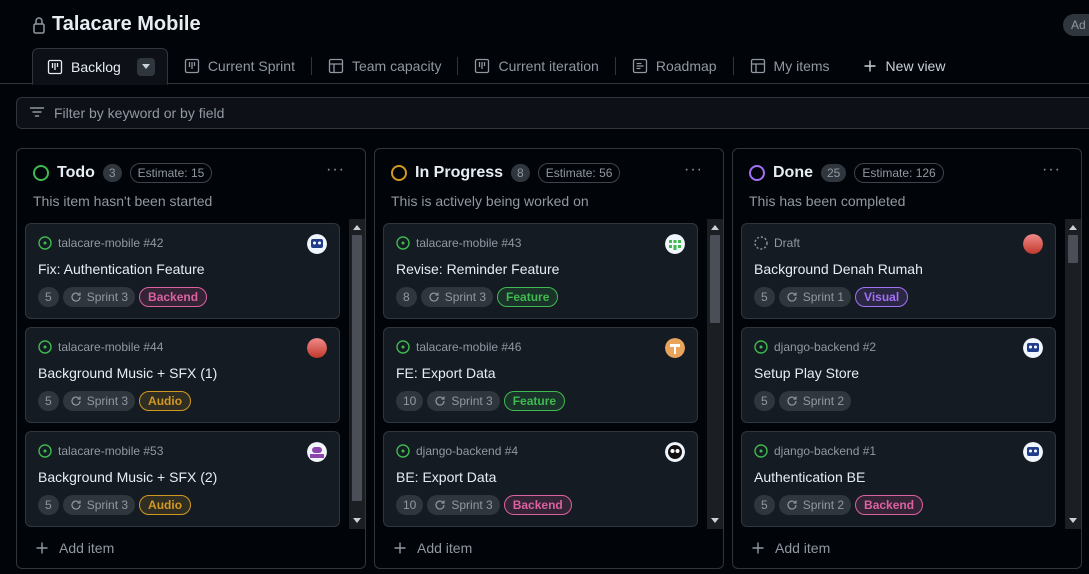 The width and height of the screenshot is (1089, 574). Describe the element at coordinates (806, 373) in the screenshot. I see `card-title: Setup Play Store` at that location.